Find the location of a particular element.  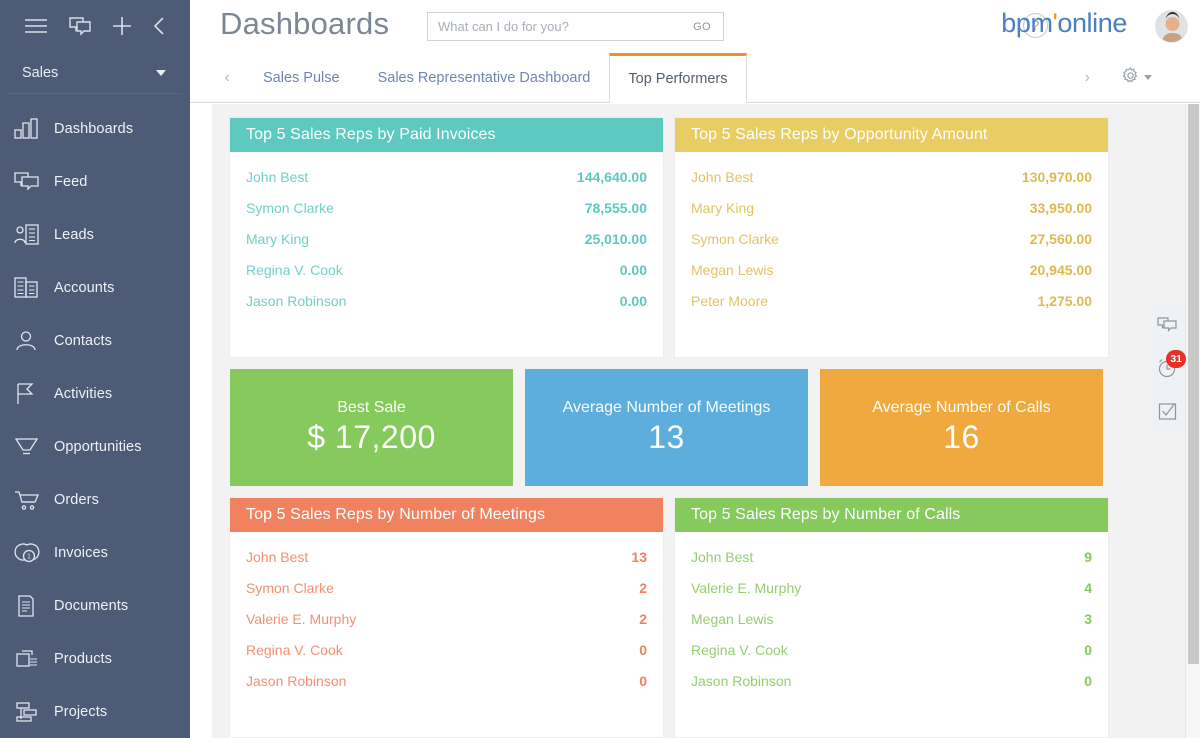

widget-header: Top 5 Sales Reps by Opportunity Amount is located at coordinates (891, 135).